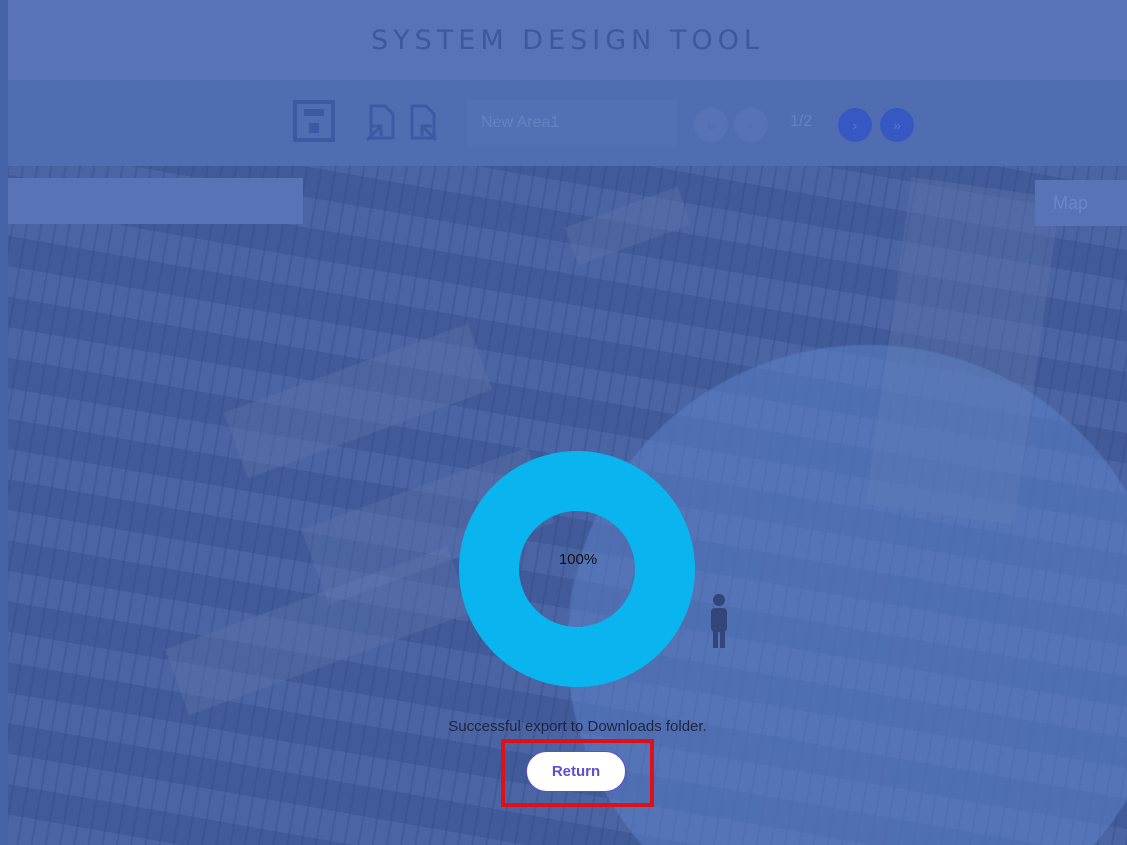  What do you see at coordinates (578, 559) in the screenshot?
I see `progress-percent: 100%` at bounding box center [578, 559].